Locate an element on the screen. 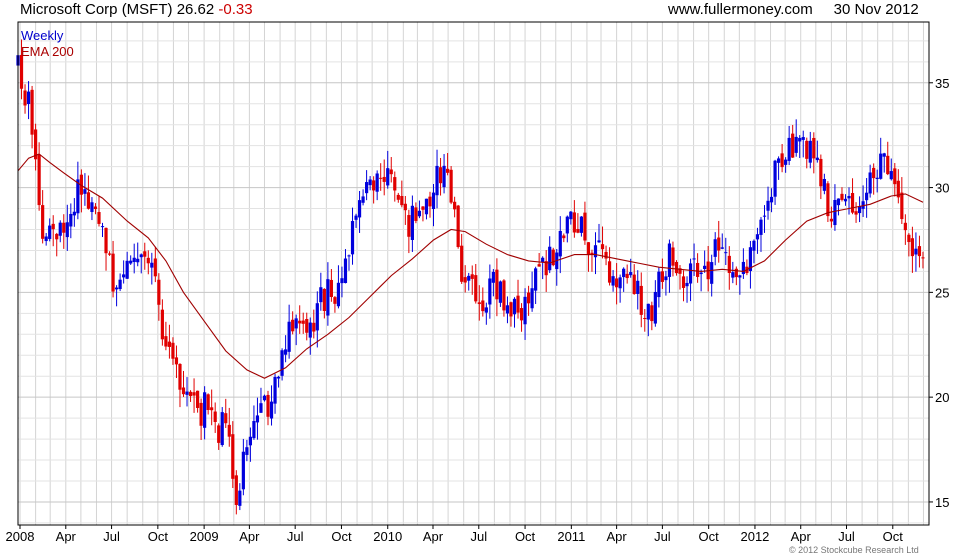 The image size is (980, 560). legend-weekly: Weekly is located at coordinates (42, 35).